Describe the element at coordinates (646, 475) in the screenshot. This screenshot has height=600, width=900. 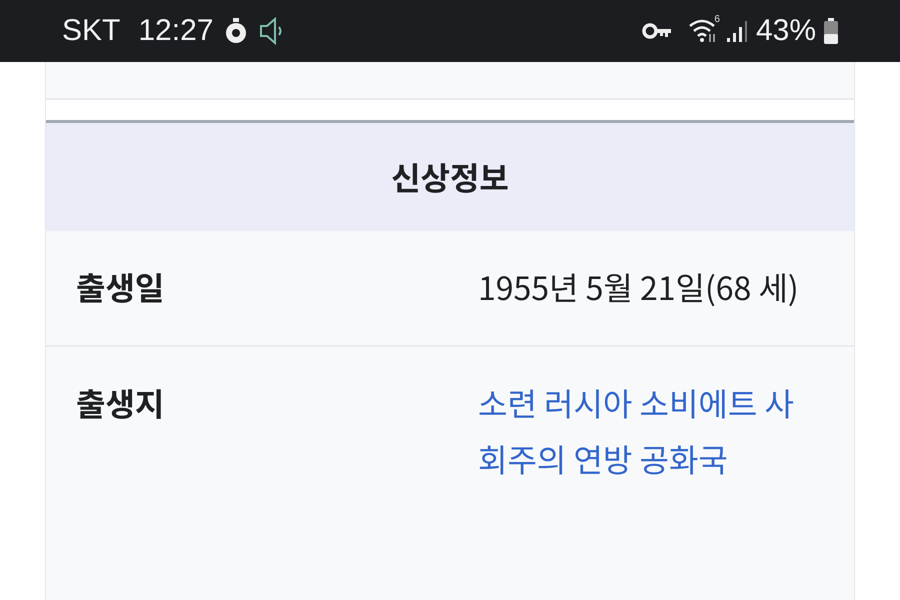
I see `birthplace-link: 소련 러시아 소비에트 사회주의 연방 공화국` at that location.